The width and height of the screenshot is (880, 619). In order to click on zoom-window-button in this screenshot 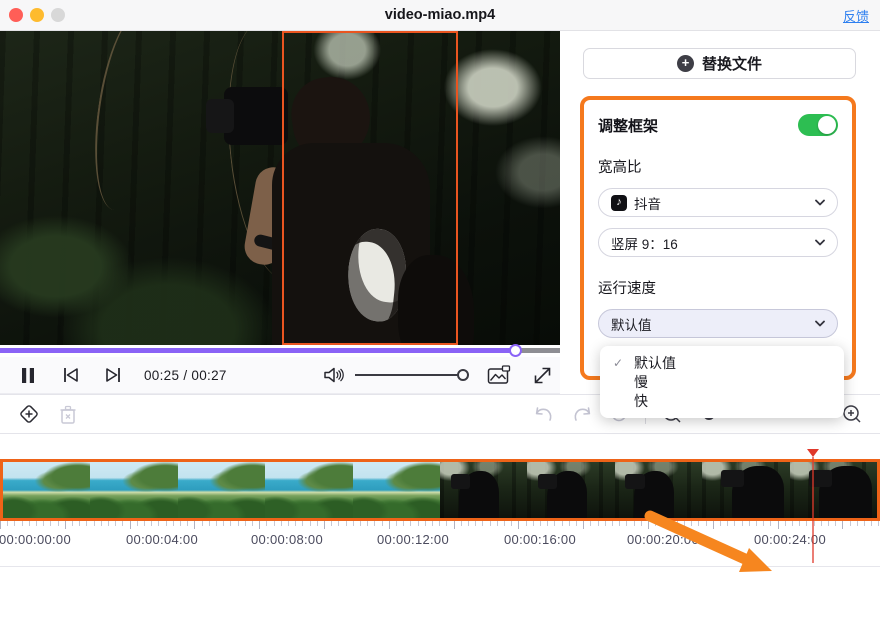, I will do `click(58, 15)`.